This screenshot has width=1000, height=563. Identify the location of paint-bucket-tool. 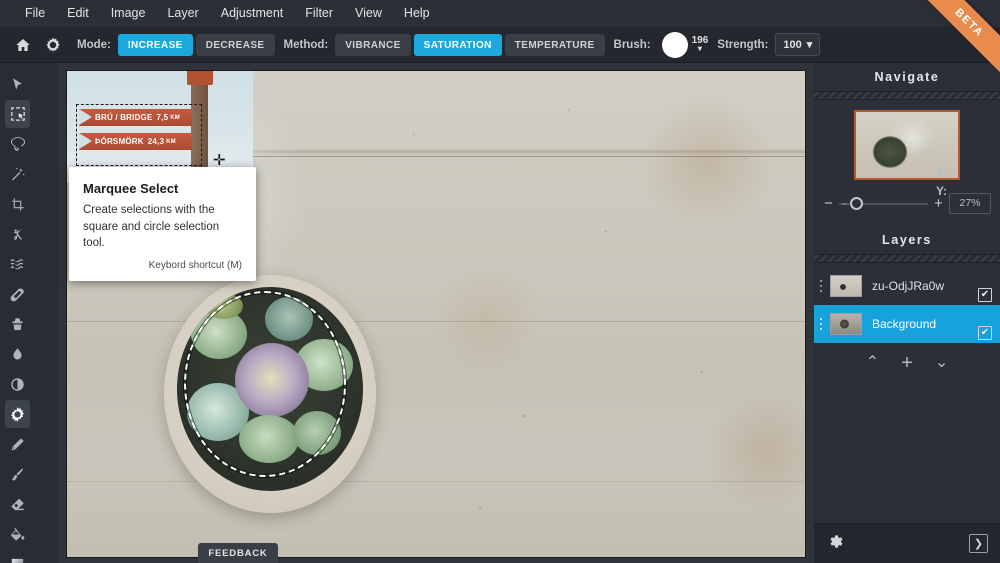
(17, 534).